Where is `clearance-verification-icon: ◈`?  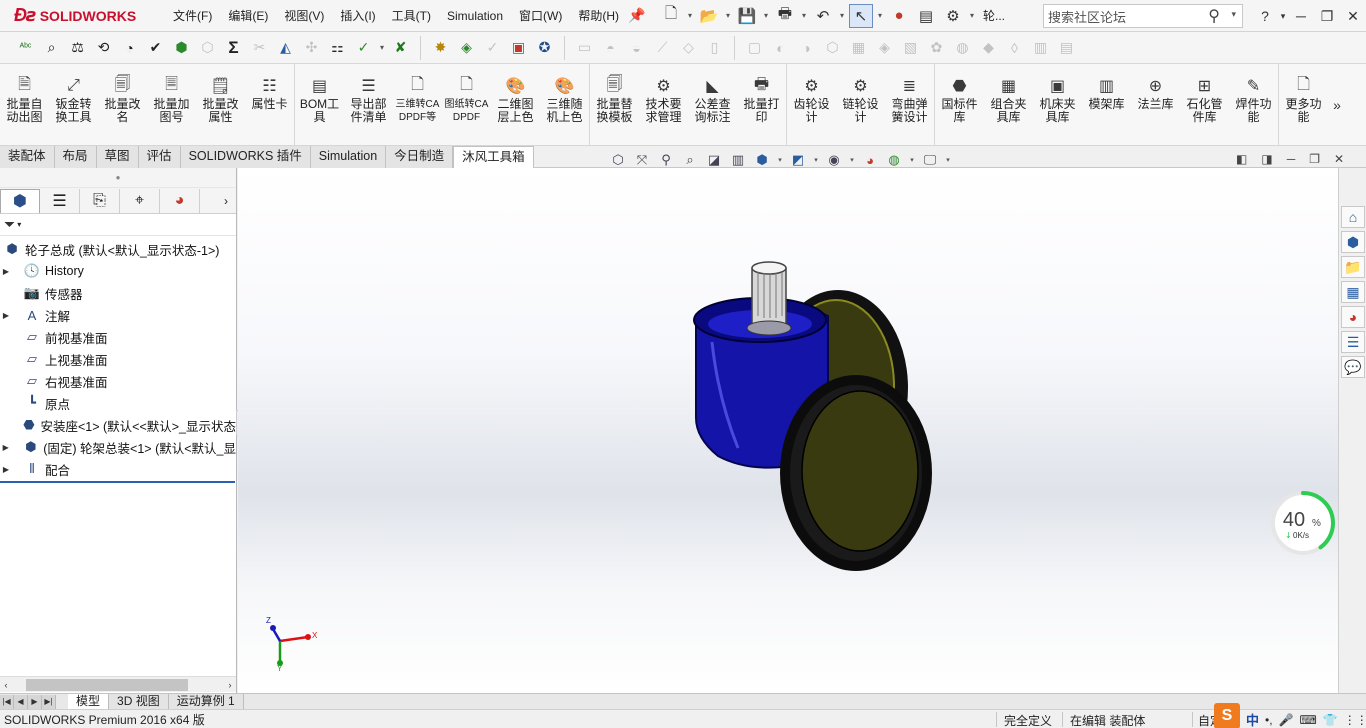 clearance-verification-icon: ◈ is located at coordinates (466, 47).